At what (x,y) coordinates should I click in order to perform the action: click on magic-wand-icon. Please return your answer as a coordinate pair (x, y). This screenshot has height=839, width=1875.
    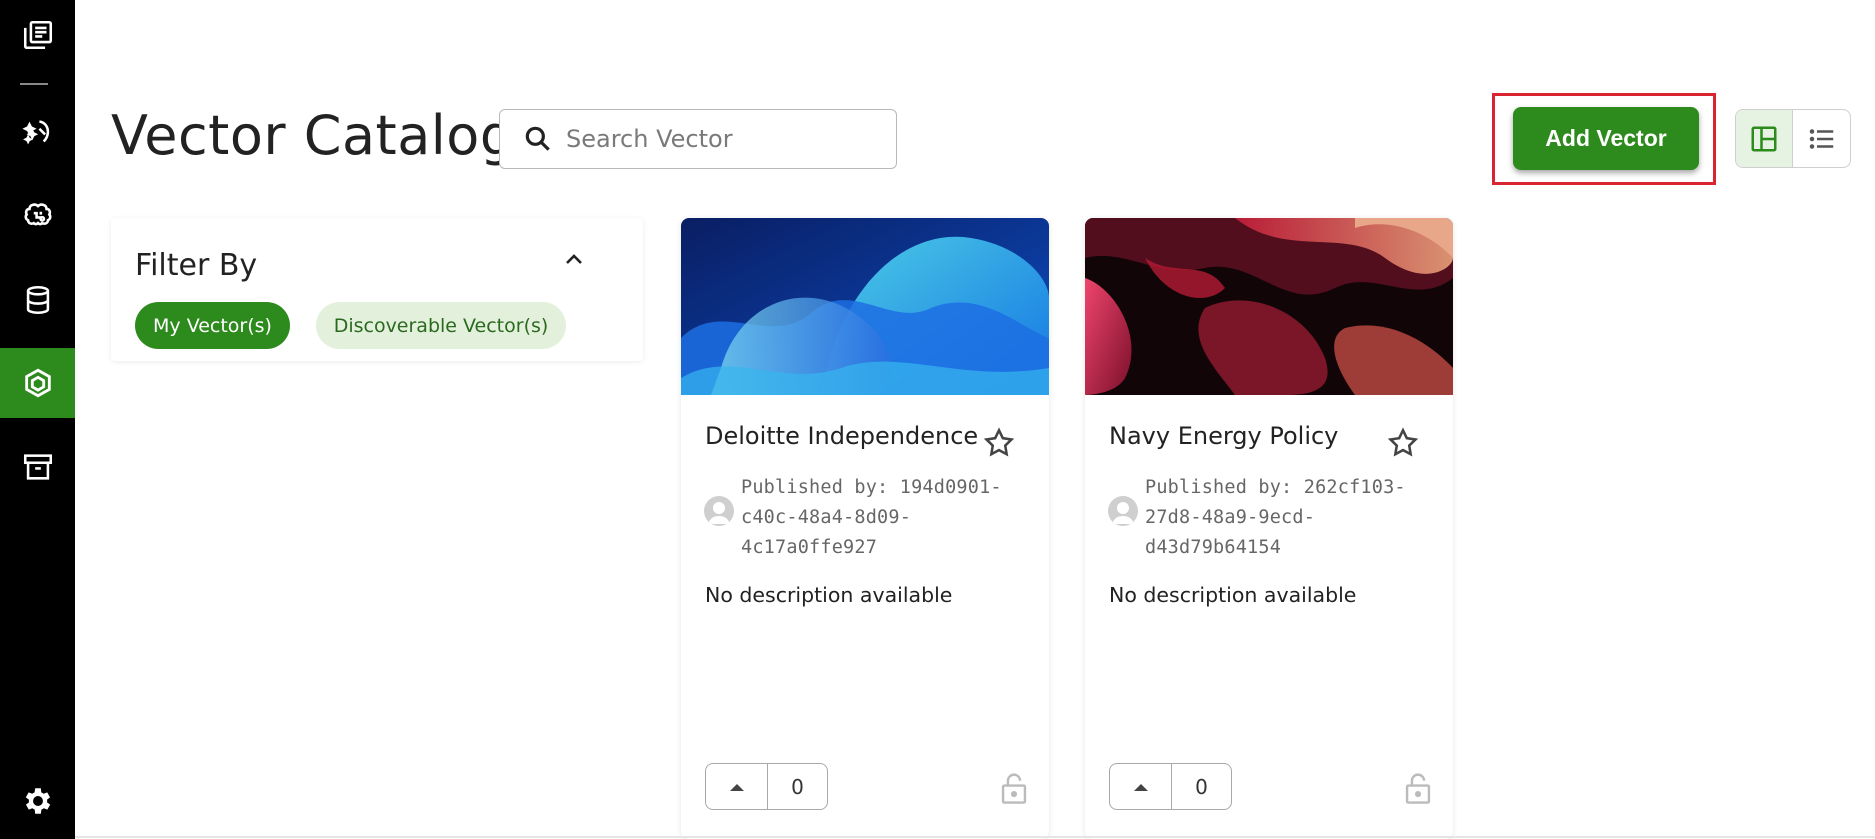
    Looking at the image, I should click on (35, 132).